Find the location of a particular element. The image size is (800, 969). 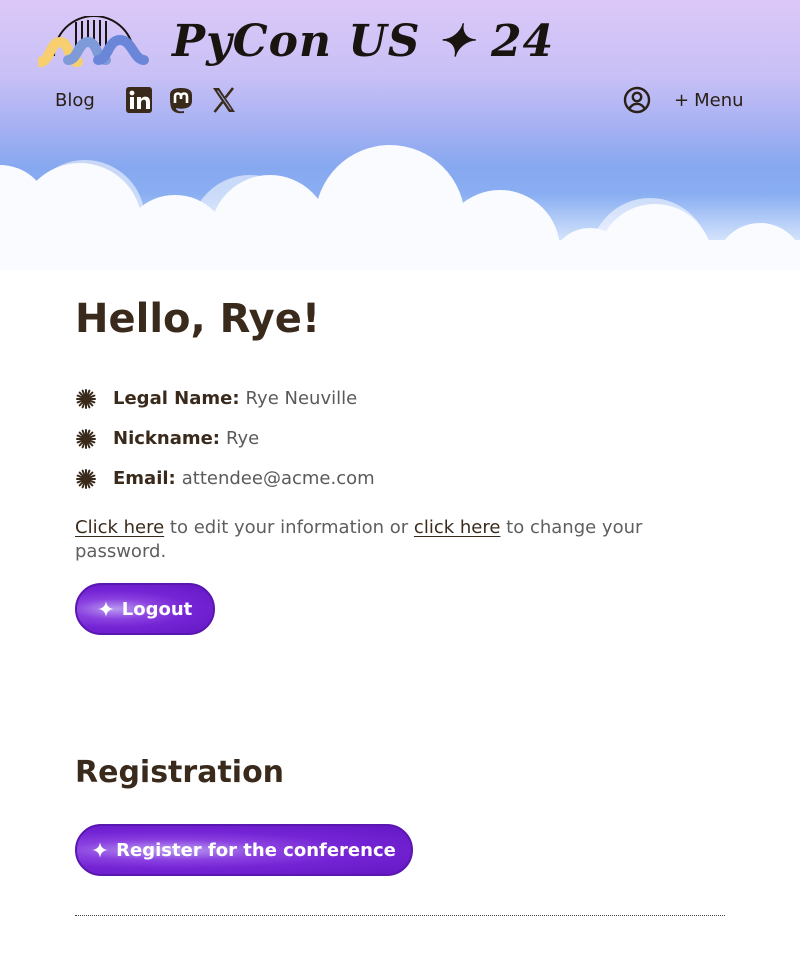

edit-info-text: to edit your information or is located at coordinates (289, 527).